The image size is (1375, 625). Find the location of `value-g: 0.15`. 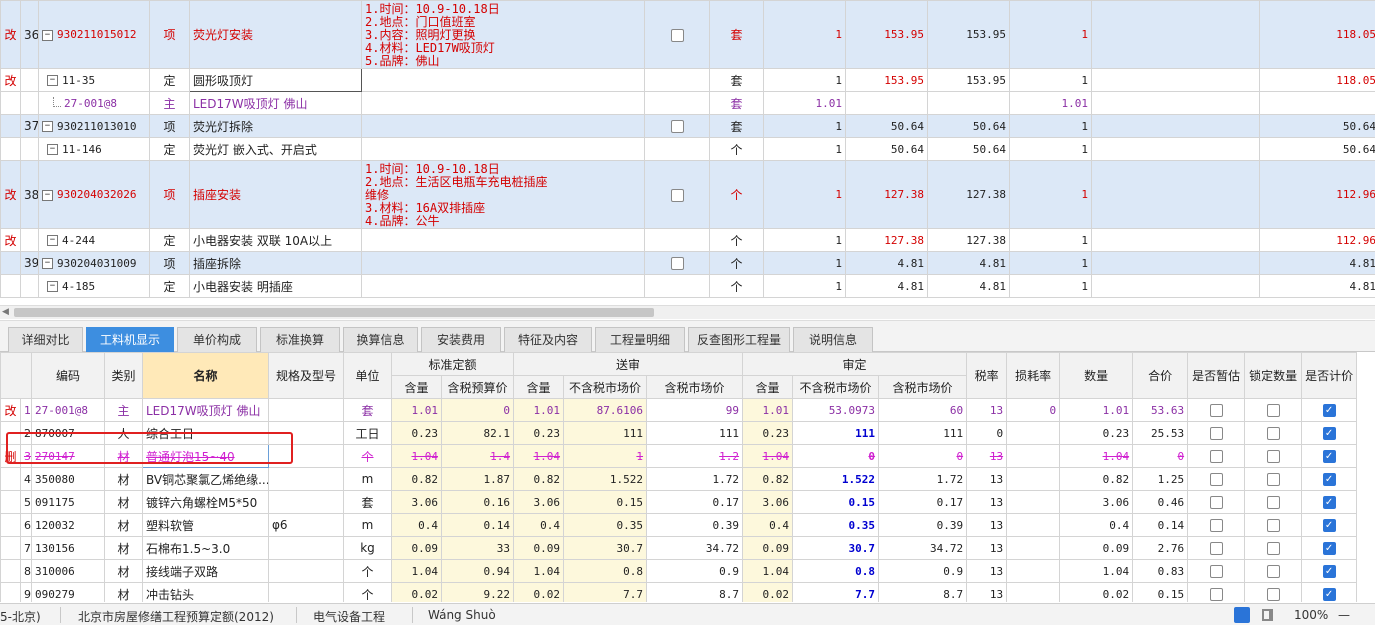

value-g: 0.15 is located at coordinates (836, 502).